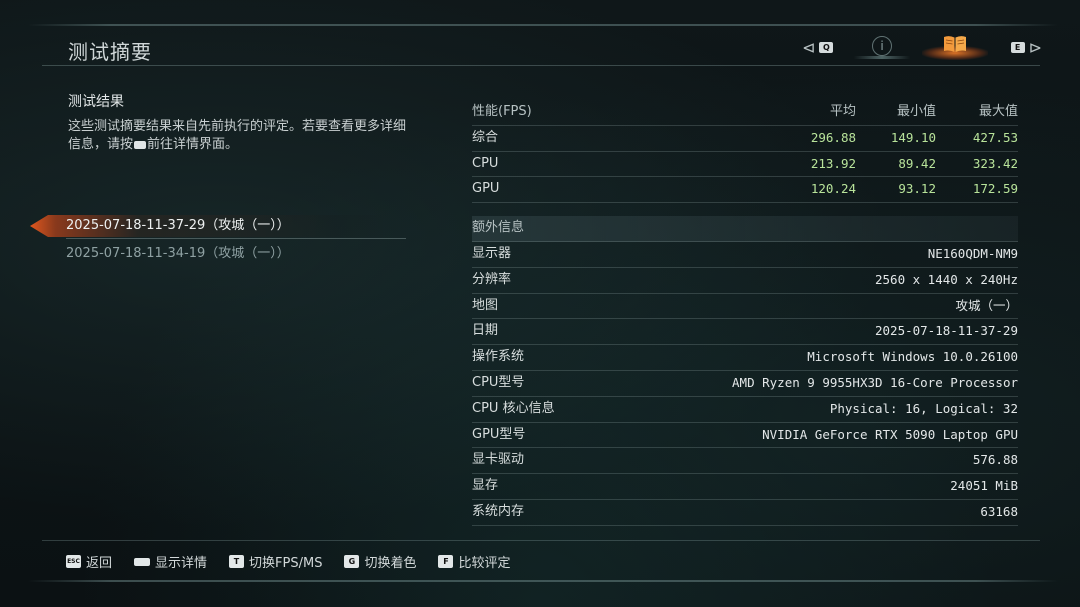  Describe the element at coordinates (745, 139) in the screenshot. I see `performance-row: 综合 296.88 149.10 427.53` at that location.